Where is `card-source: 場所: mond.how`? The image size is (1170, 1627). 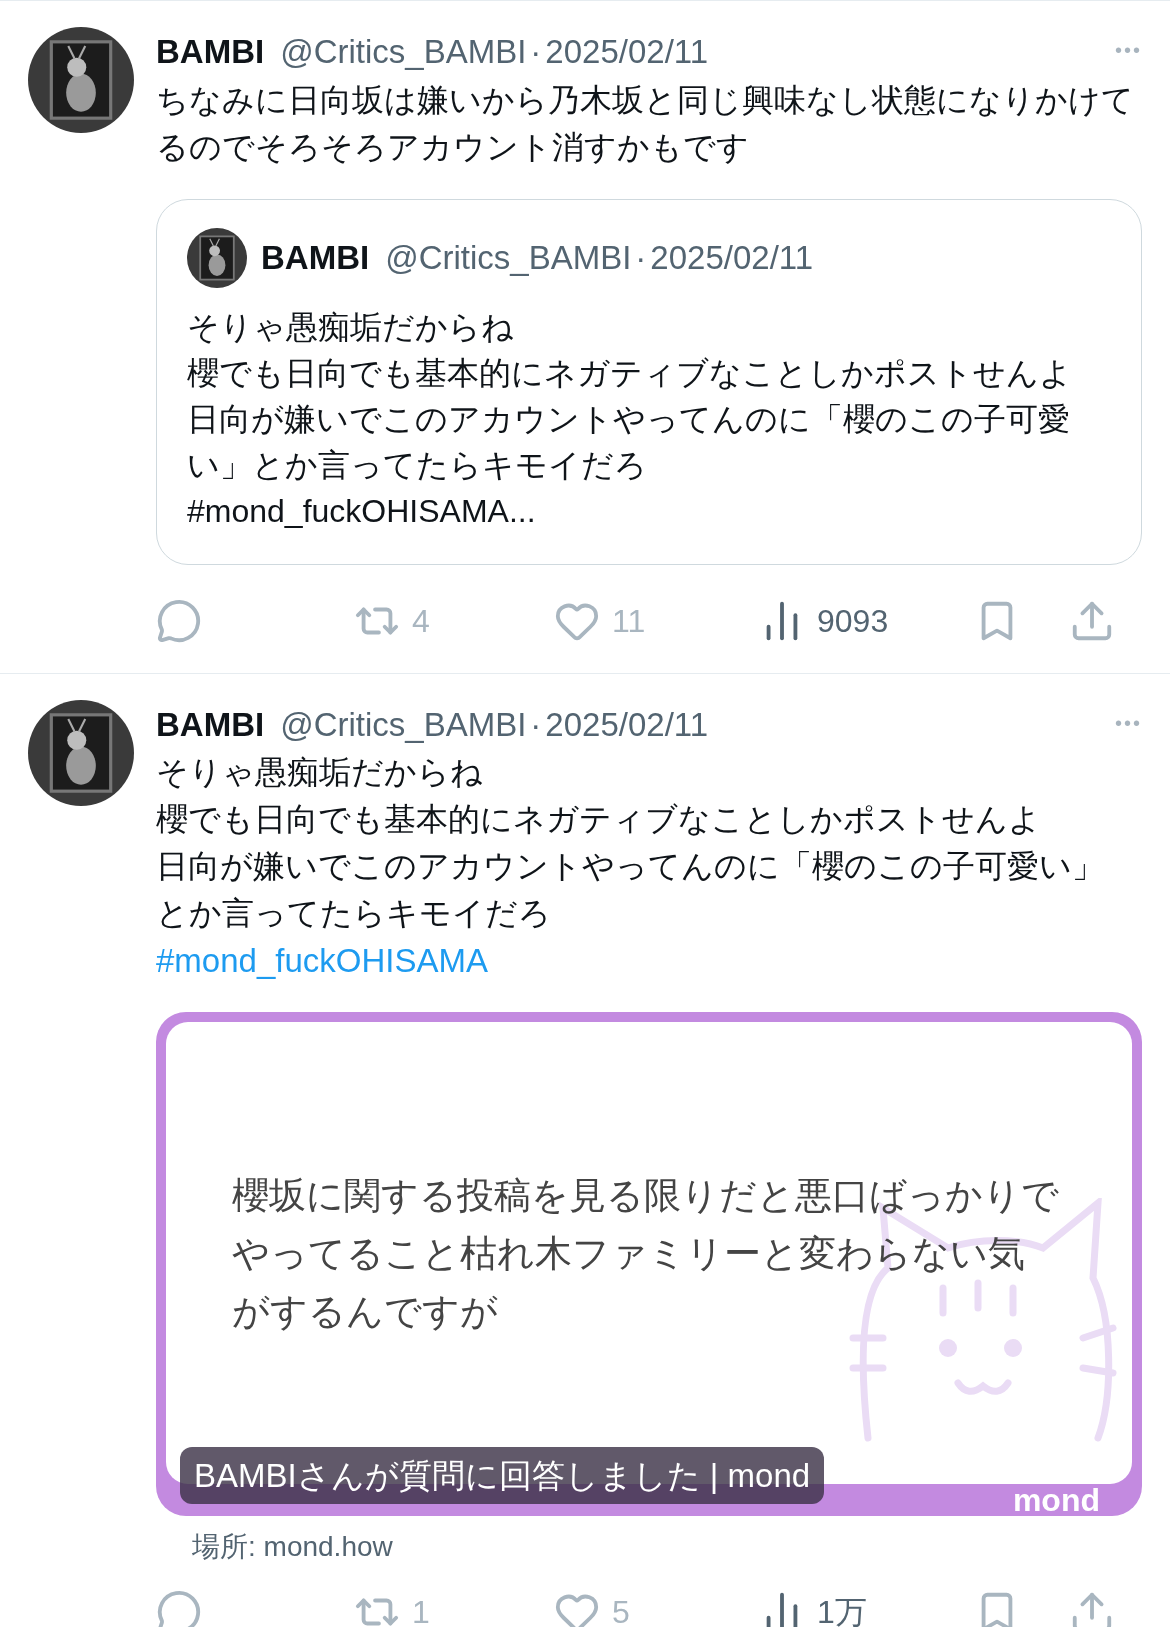 card-source: 場所: mond.how is located at coordinates (649, 1547).